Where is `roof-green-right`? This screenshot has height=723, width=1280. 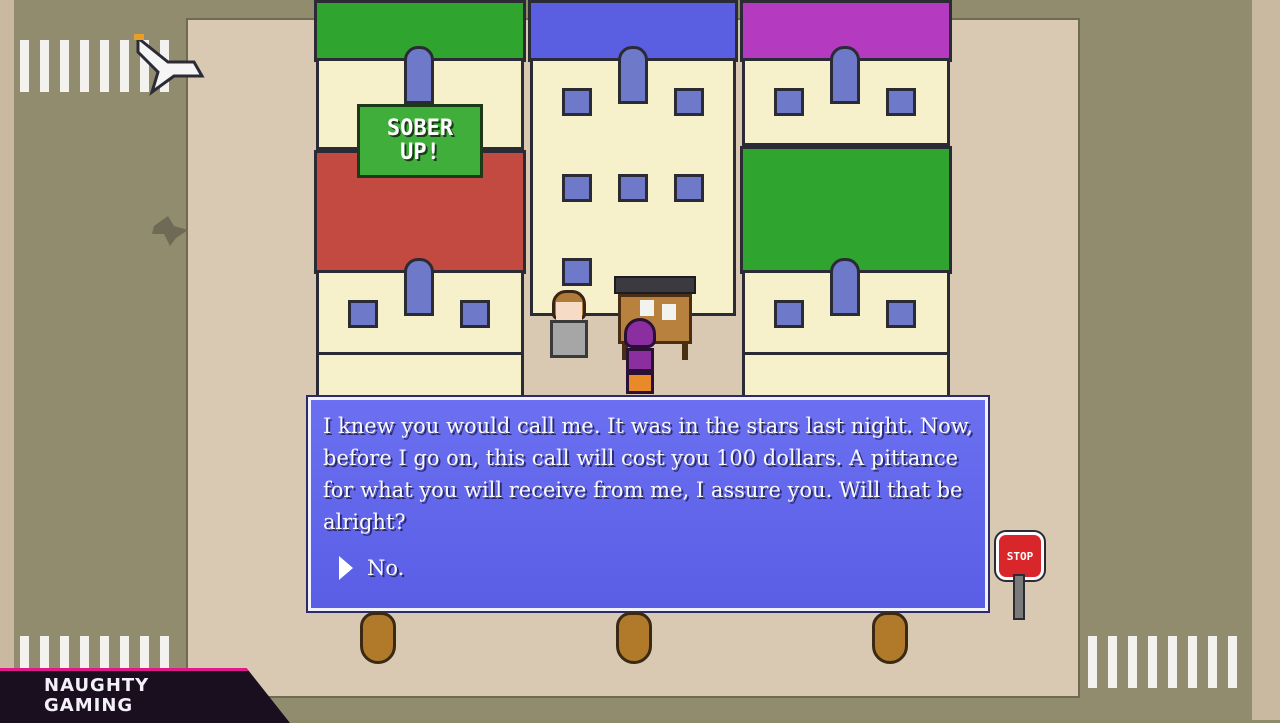
roof-green-right is located at coordinates (846, 210).